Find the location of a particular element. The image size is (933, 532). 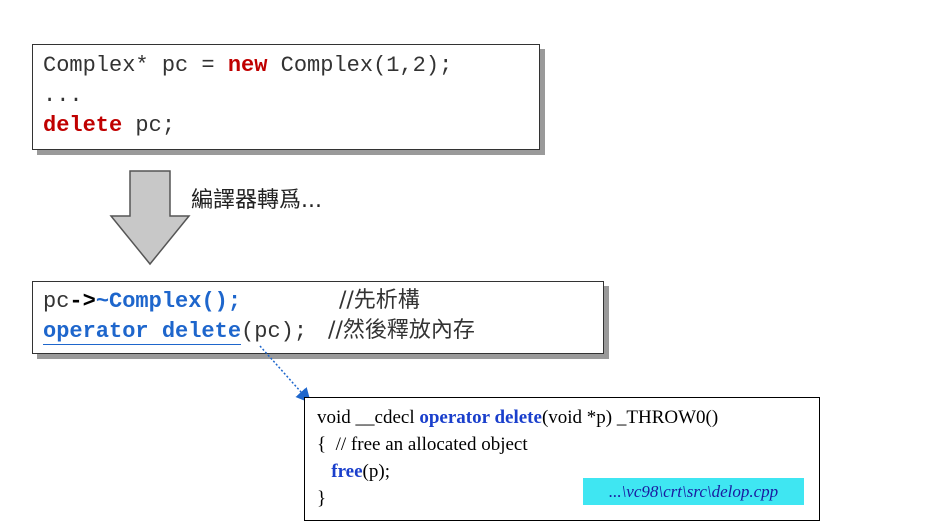

source-line-comment: { // free an allocated object is located at coordinates (422, 444).